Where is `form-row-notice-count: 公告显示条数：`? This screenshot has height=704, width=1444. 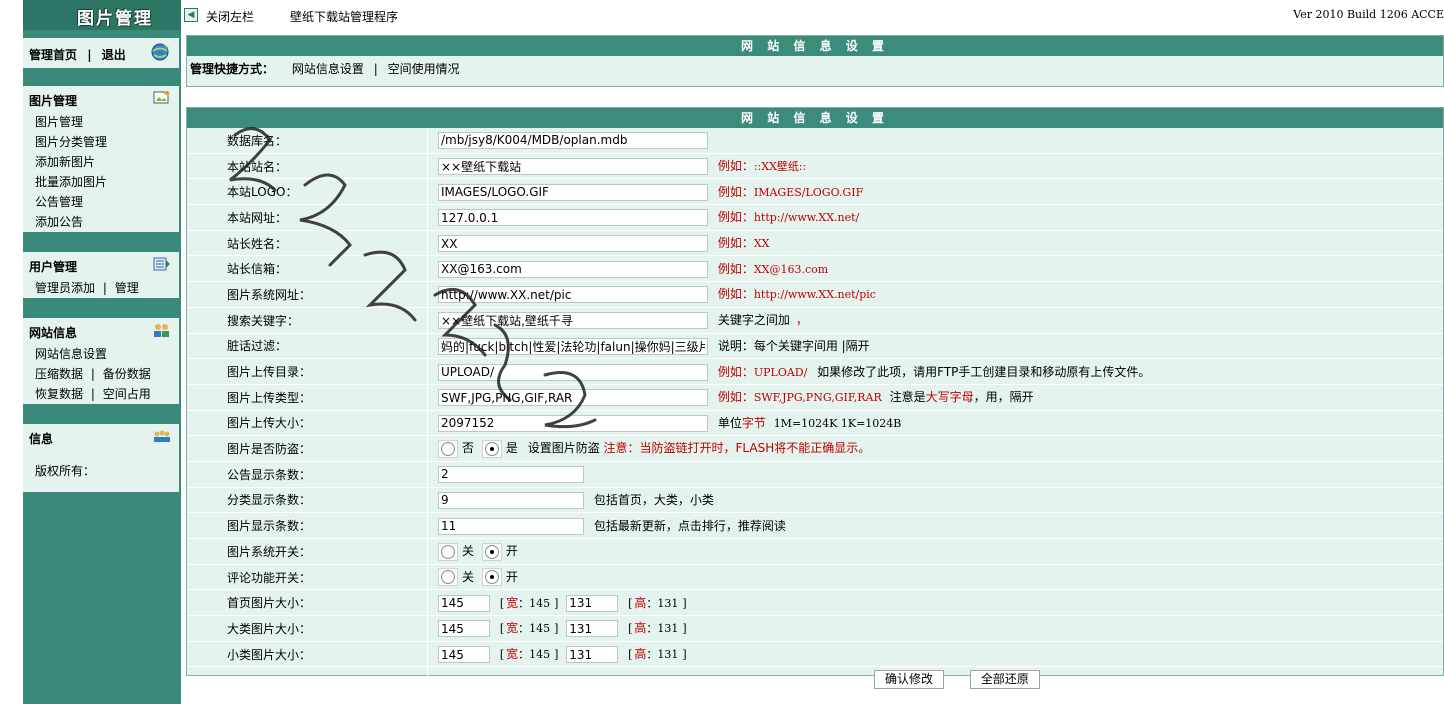
form-row-notice-count: 公告显示条数： is located at coordinates (815, 474).